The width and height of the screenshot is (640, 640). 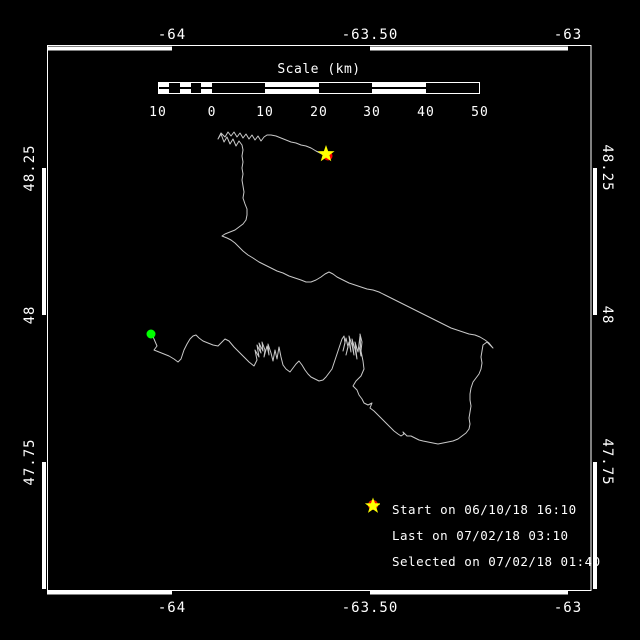 I want to click on scale-bar-label-5: 40, so click(x=426, y=112).